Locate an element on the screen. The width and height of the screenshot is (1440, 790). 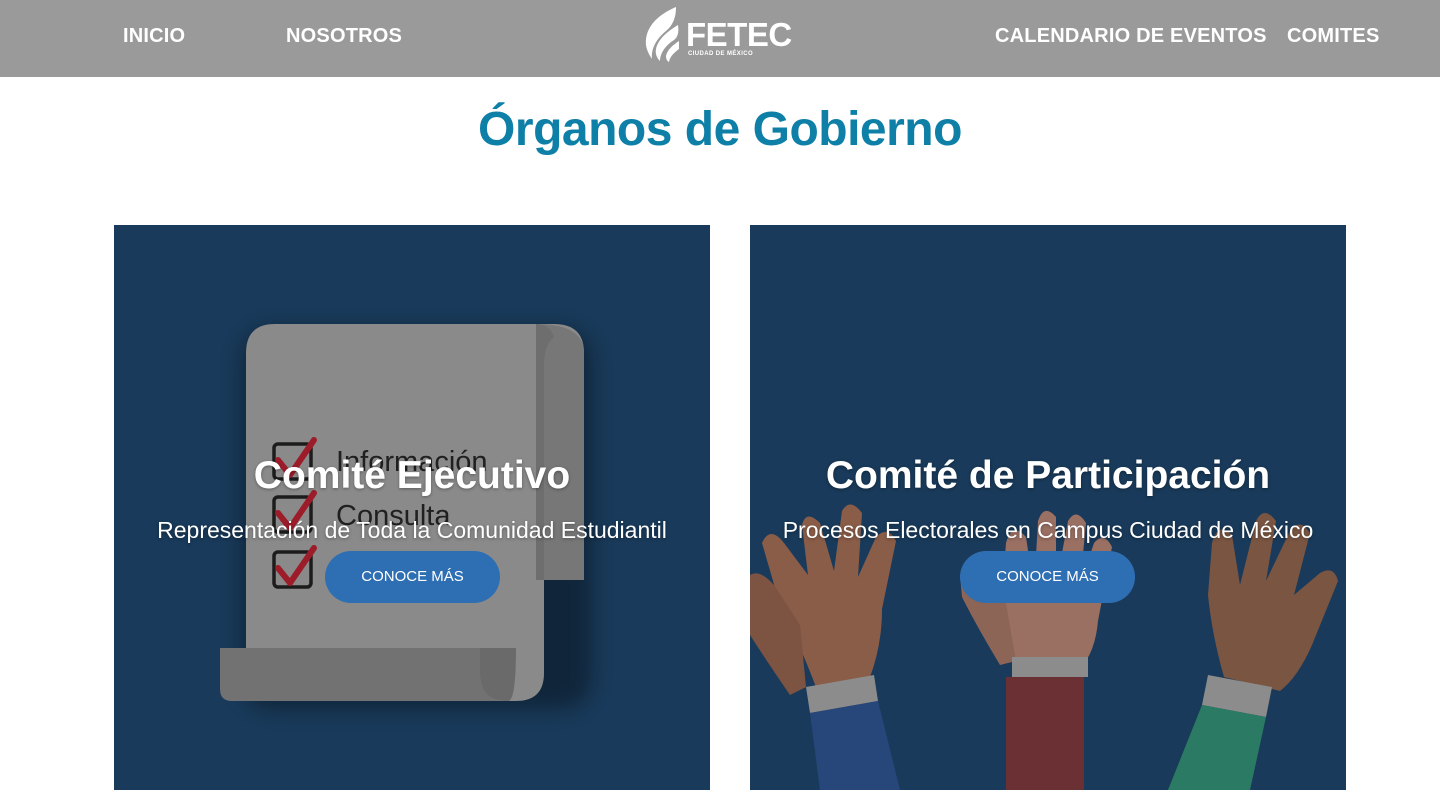
nav-link-comites: COMITES is located at coordinates (1333, 36).